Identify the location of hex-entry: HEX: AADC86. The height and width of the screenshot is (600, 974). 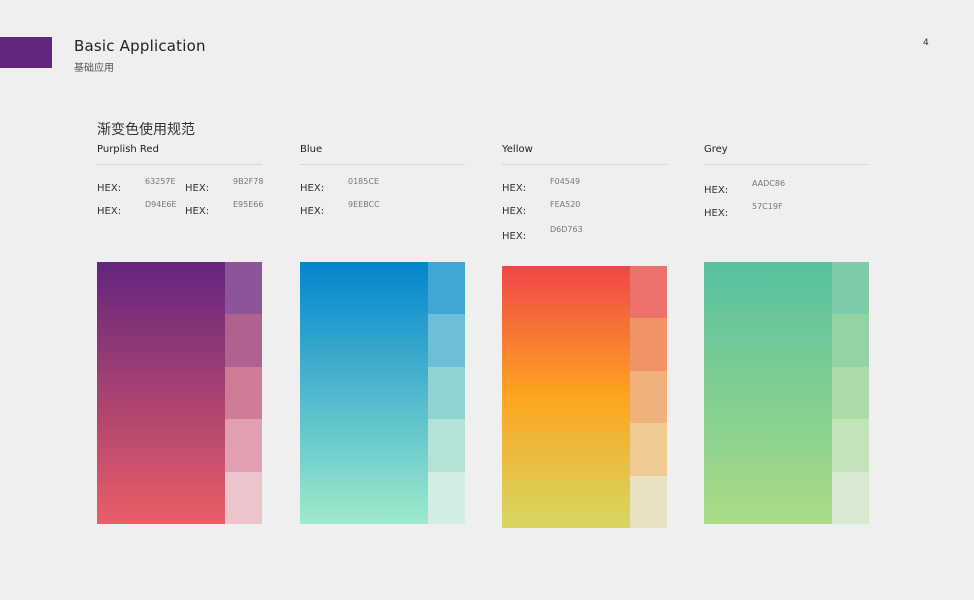
(744, 187).